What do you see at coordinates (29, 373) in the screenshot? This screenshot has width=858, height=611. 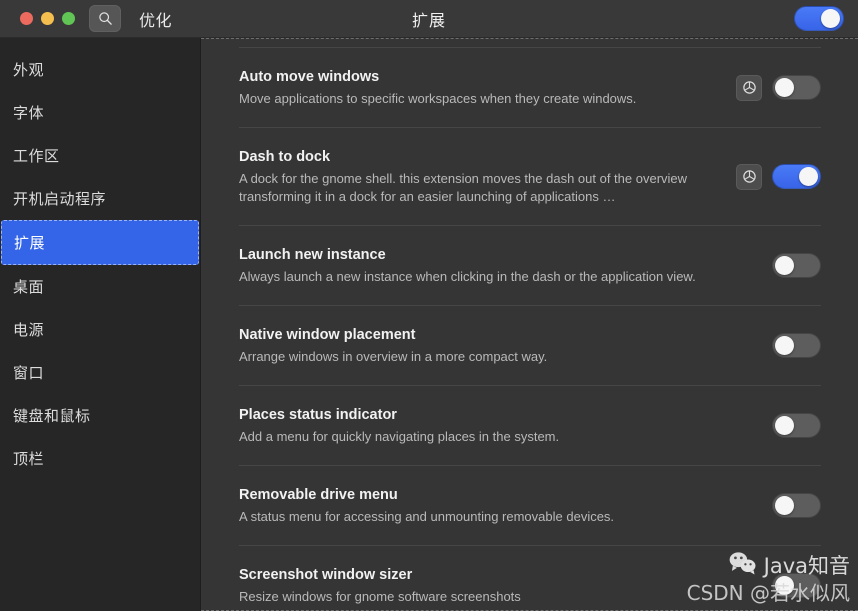 I see `sidebar-item-label: 窗口` at bounding box center [29, 373].